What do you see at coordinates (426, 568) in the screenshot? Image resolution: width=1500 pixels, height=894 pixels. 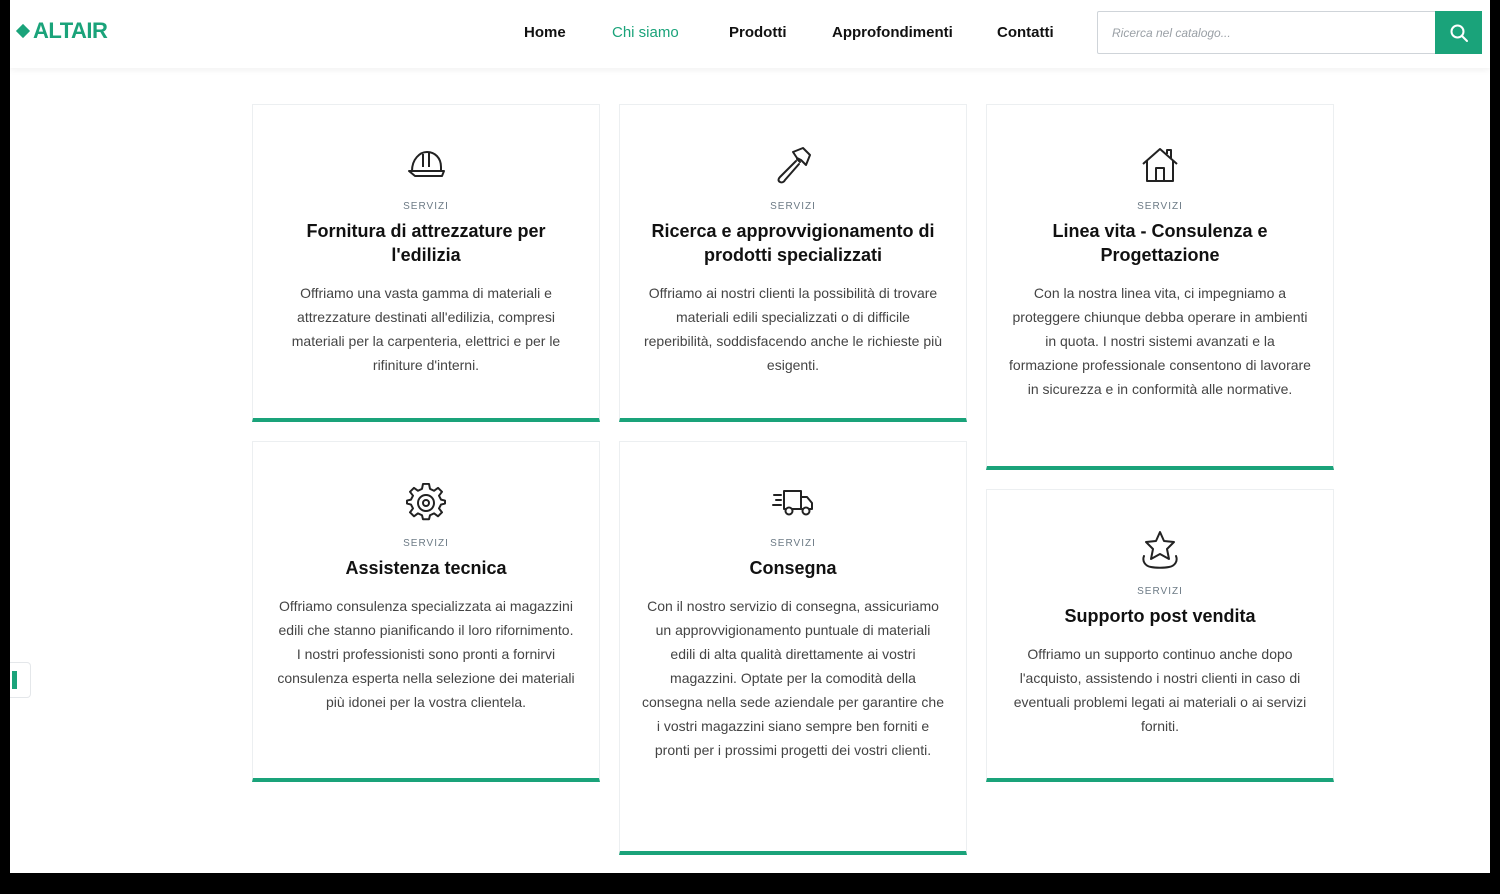 I see `card-title: Assistenza tecnica` at bounding box center [426, 568].